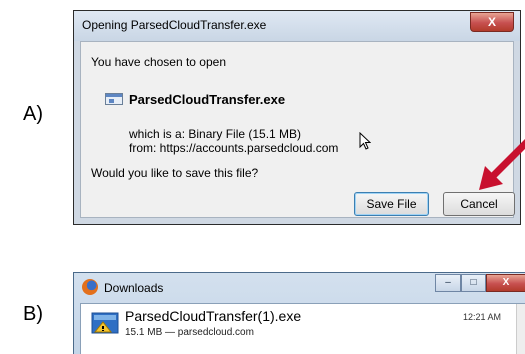 This screenshot has height=354, width=525. Describe the element at coordinates (174, 25) in the screenshot. I see `dialog-title: Opening ParsedCloudTransfer.exe` at that location.